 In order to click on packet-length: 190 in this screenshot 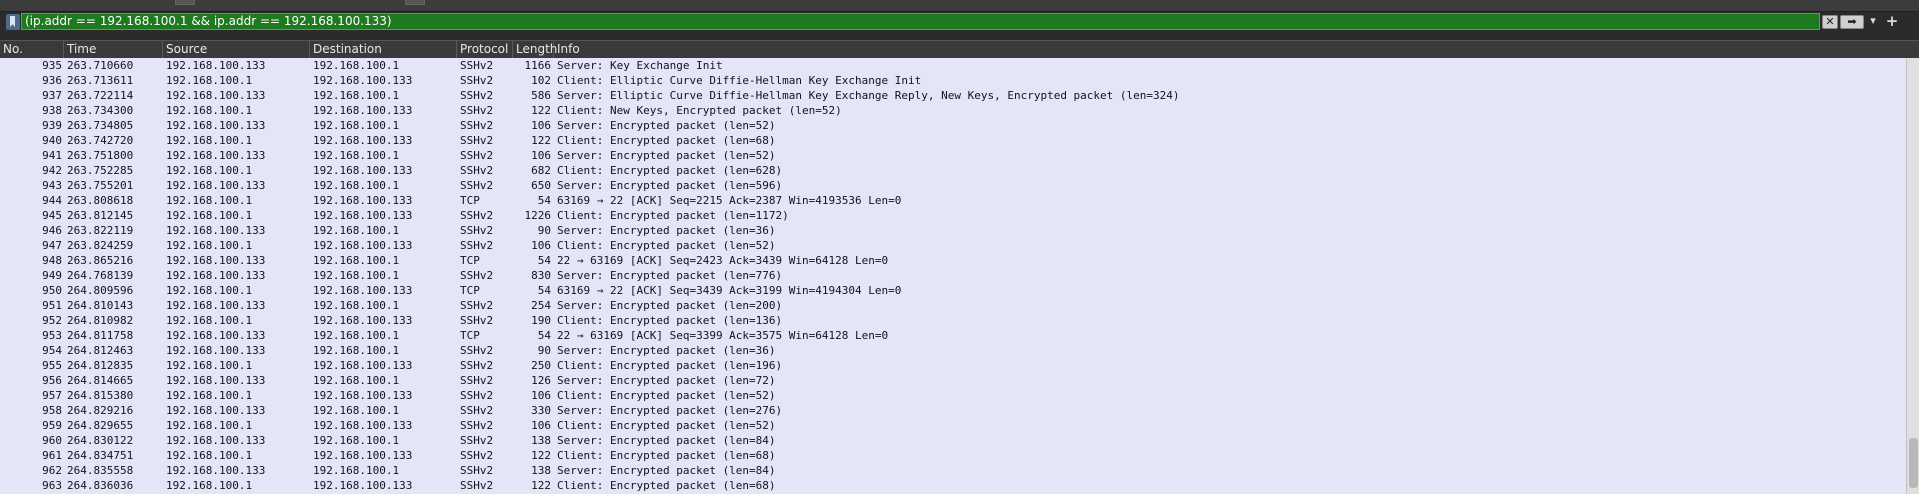, I will do `click(541, 320)`.